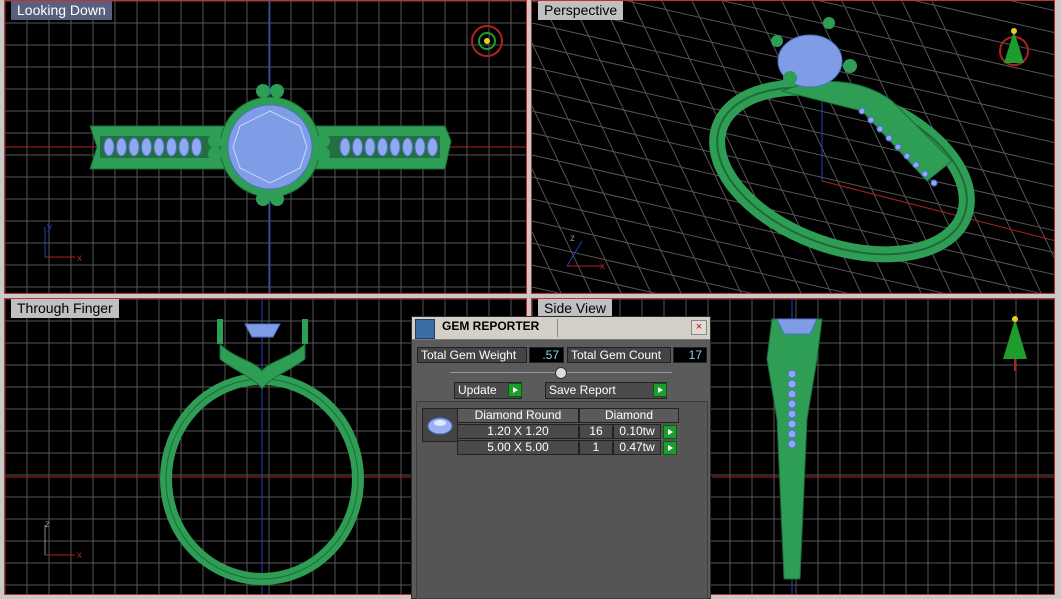 This screenshot has width=1061, height=599. Describe the element at coordinates (690, 355) in the screenshot. I see `total-gem-count-value: 17` at that location.